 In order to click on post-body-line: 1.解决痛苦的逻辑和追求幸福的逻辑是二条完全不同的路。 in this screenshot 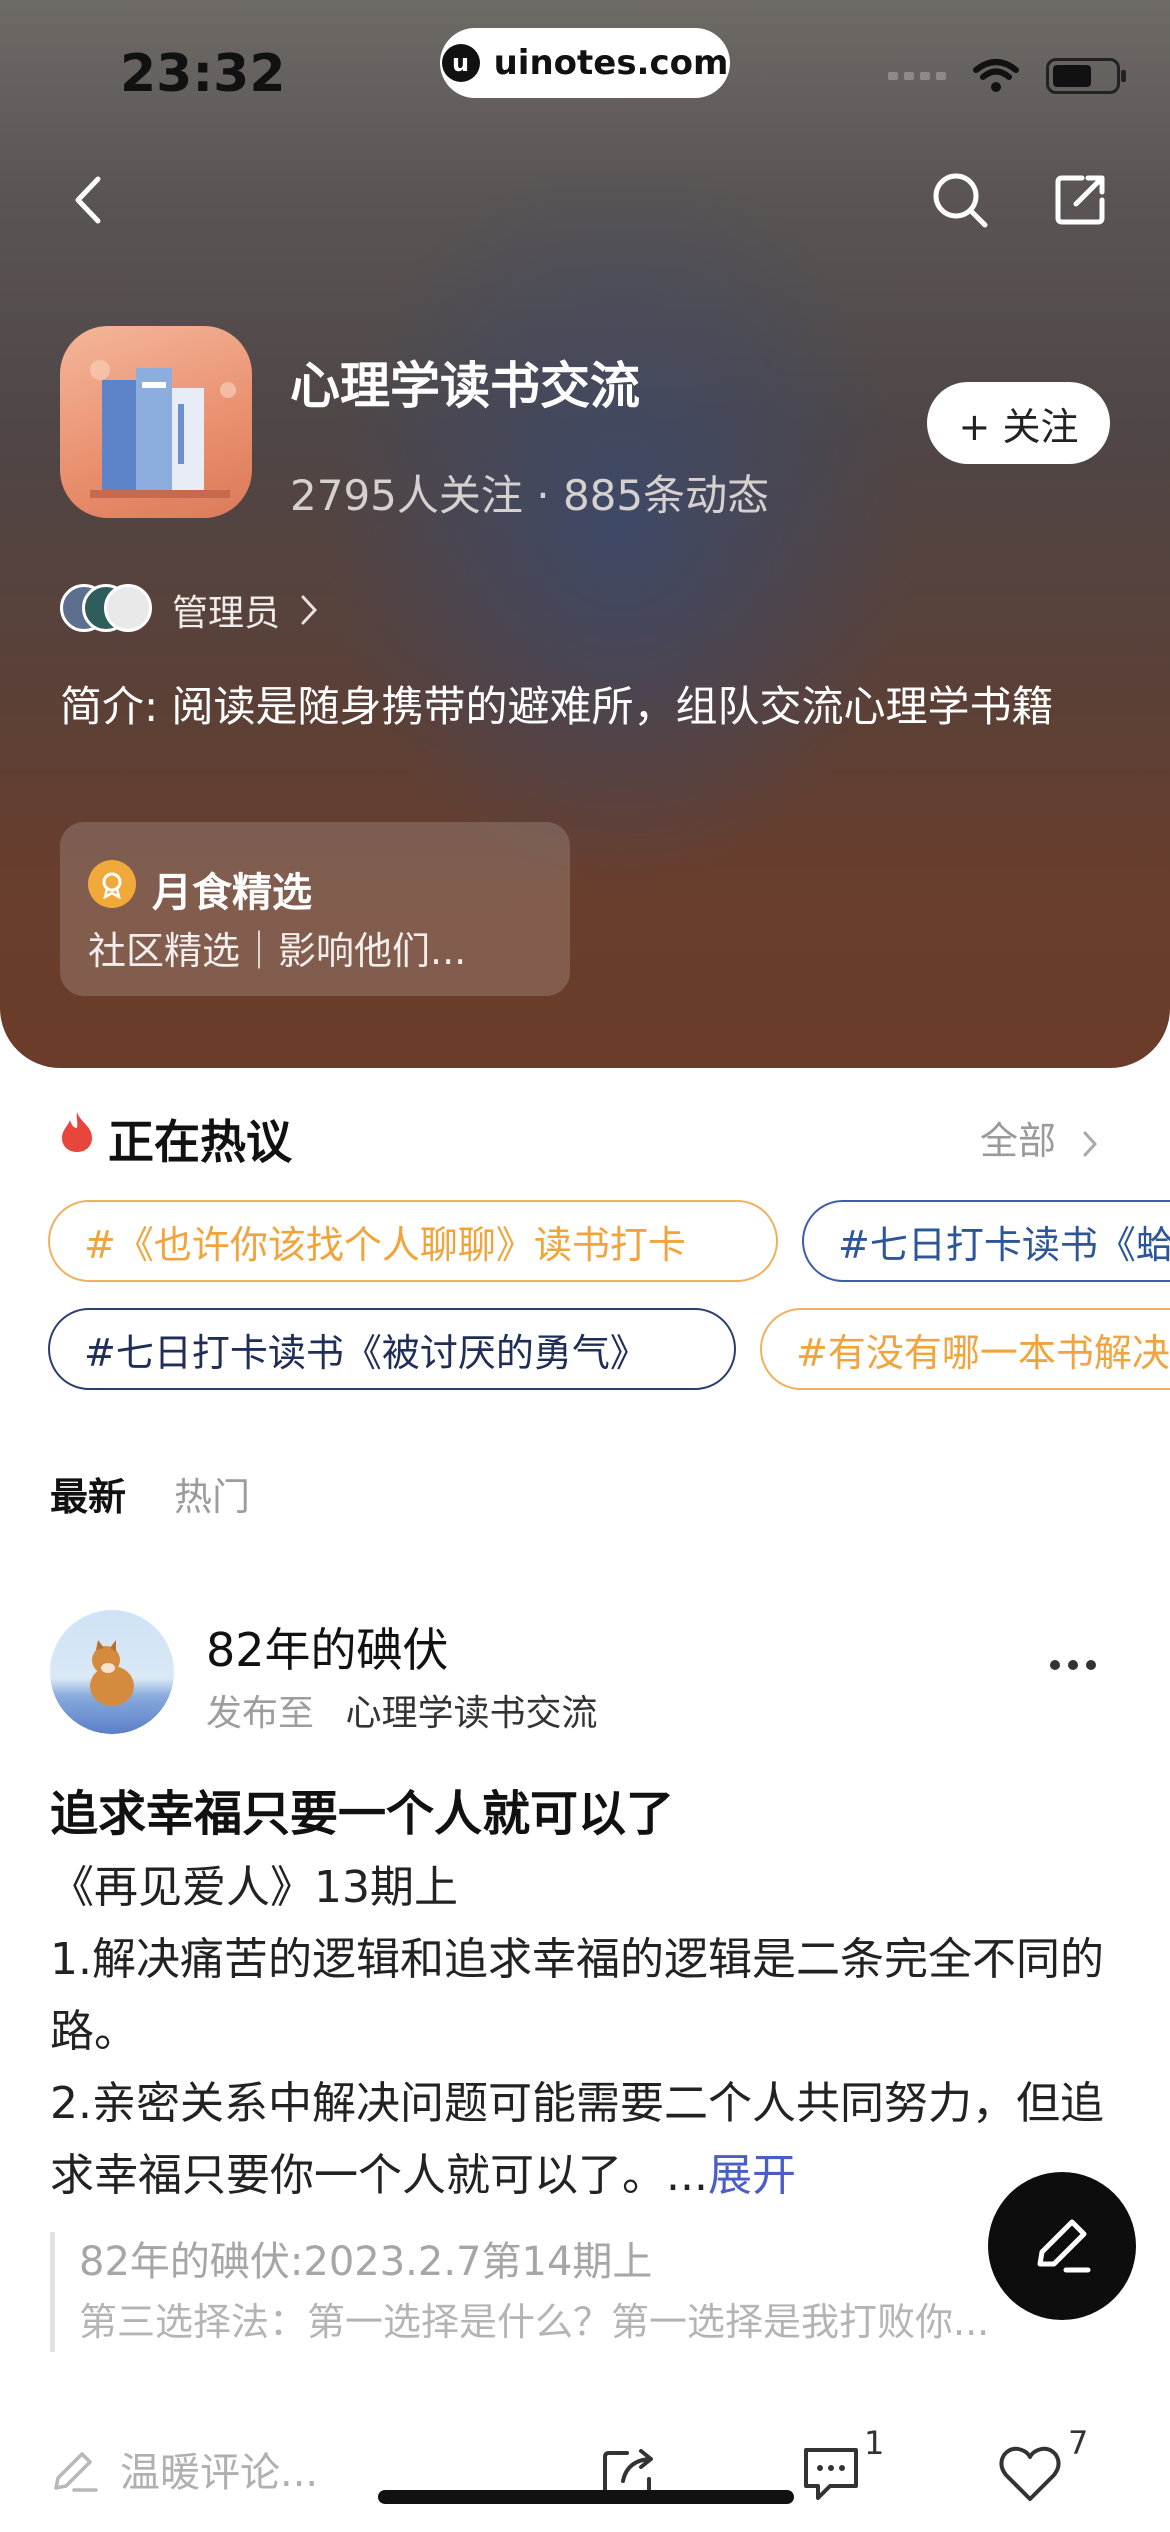, I will do `click(577, 1995)`.